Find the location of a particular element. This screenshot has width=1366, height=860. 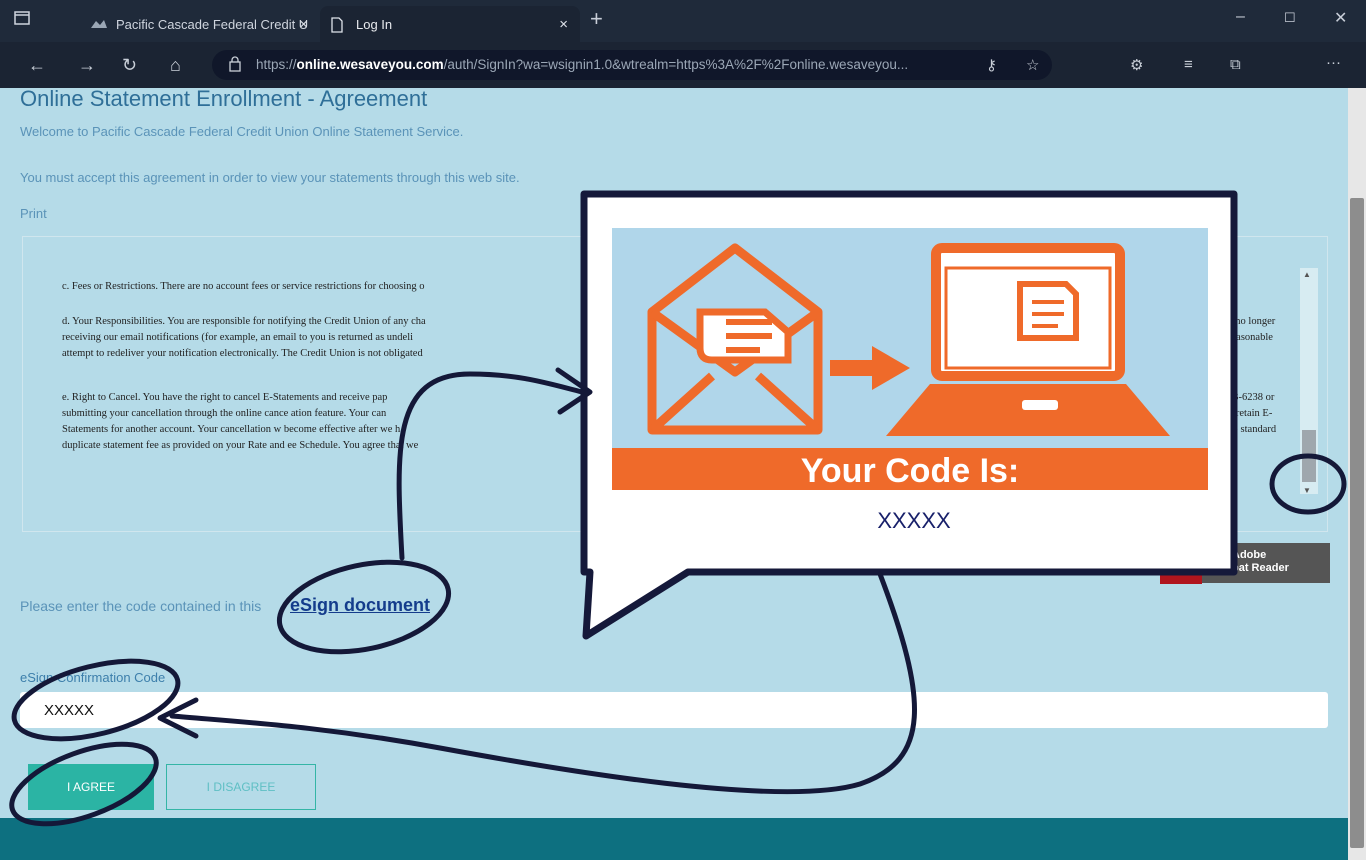

circle-esign-link is located at coordinates (364, 607).